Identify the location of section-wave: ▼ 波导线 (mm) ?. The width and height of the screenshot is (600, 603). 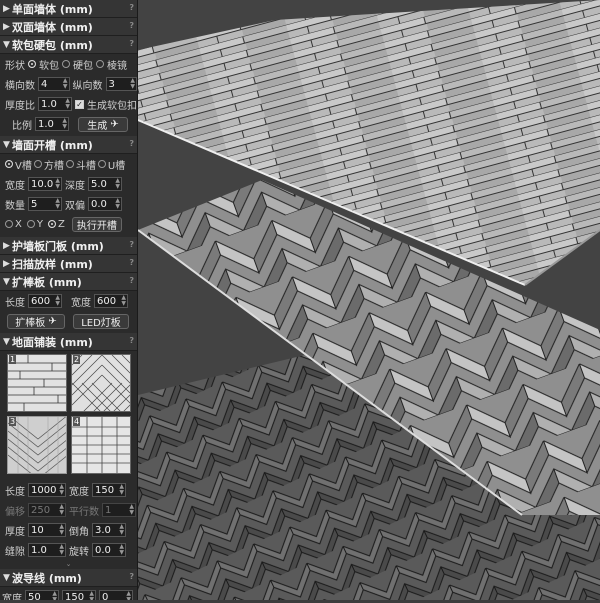
(68, 578).